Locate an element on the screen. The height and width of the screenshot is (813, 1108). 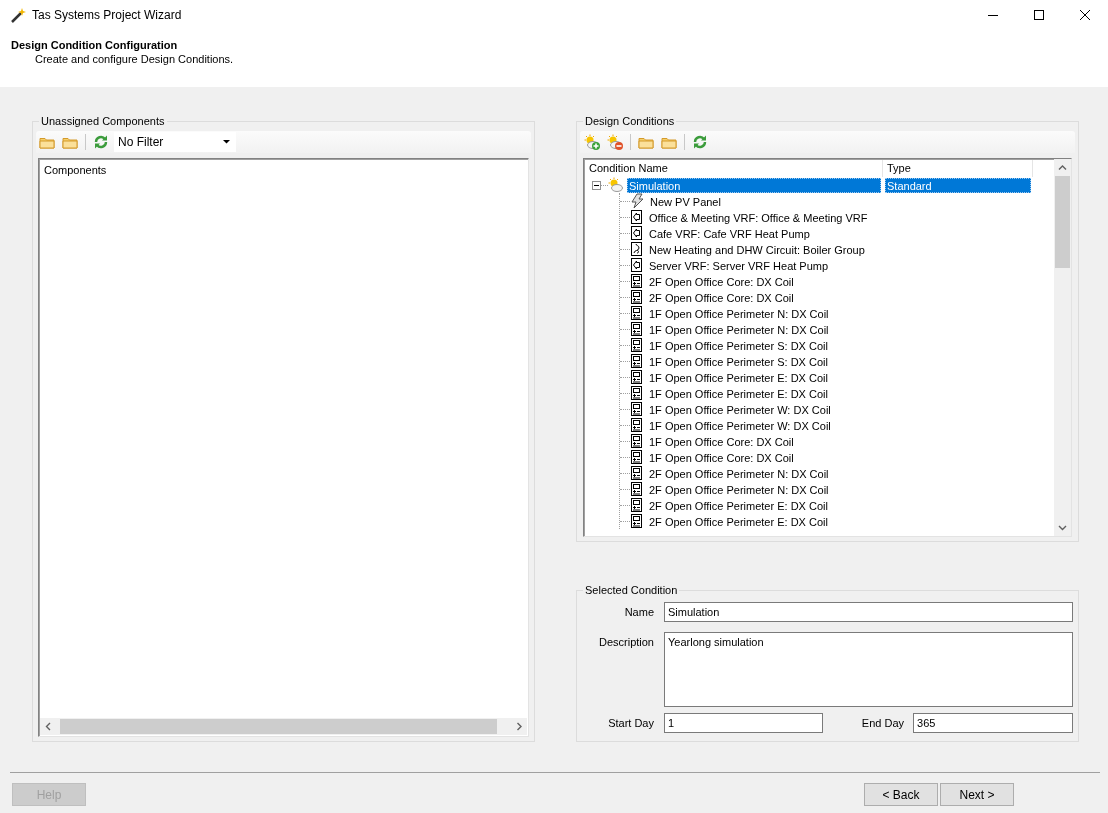
close-icon is located at coordinates (1085, 15).